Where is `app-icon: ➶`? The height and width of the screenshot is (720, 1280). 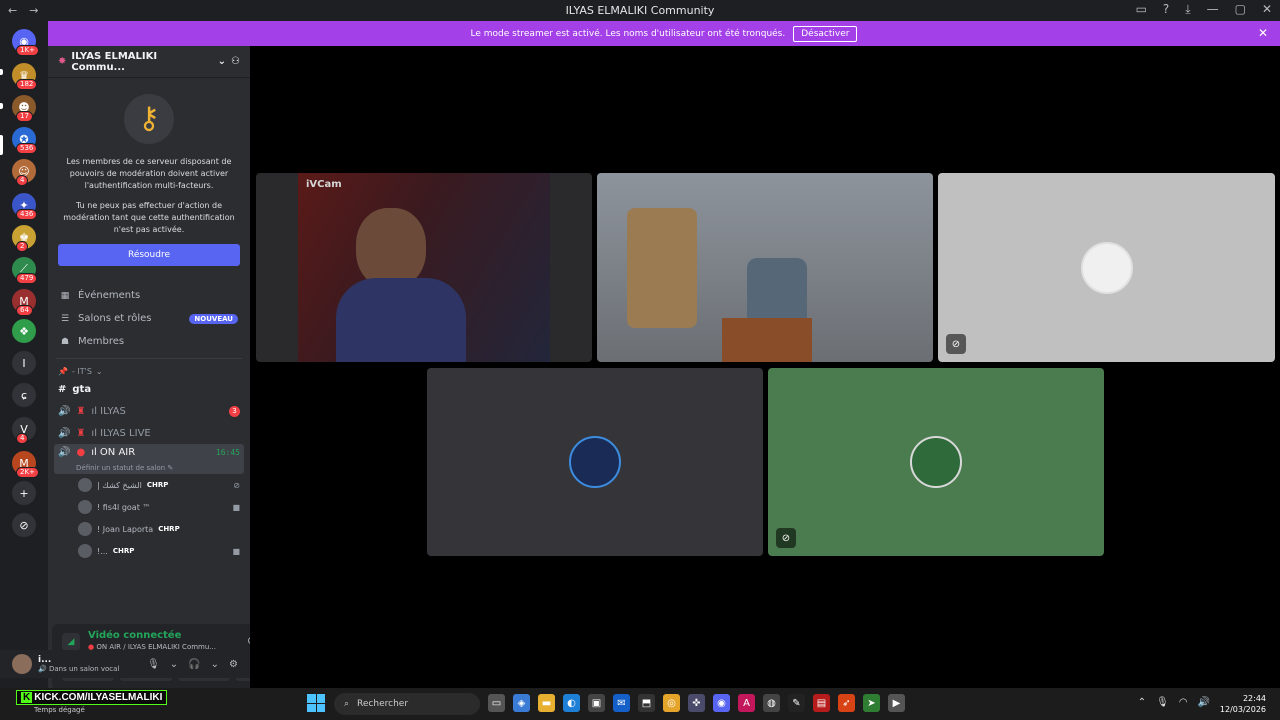
app-icon: ➶ is located at coordinates (846, 703).